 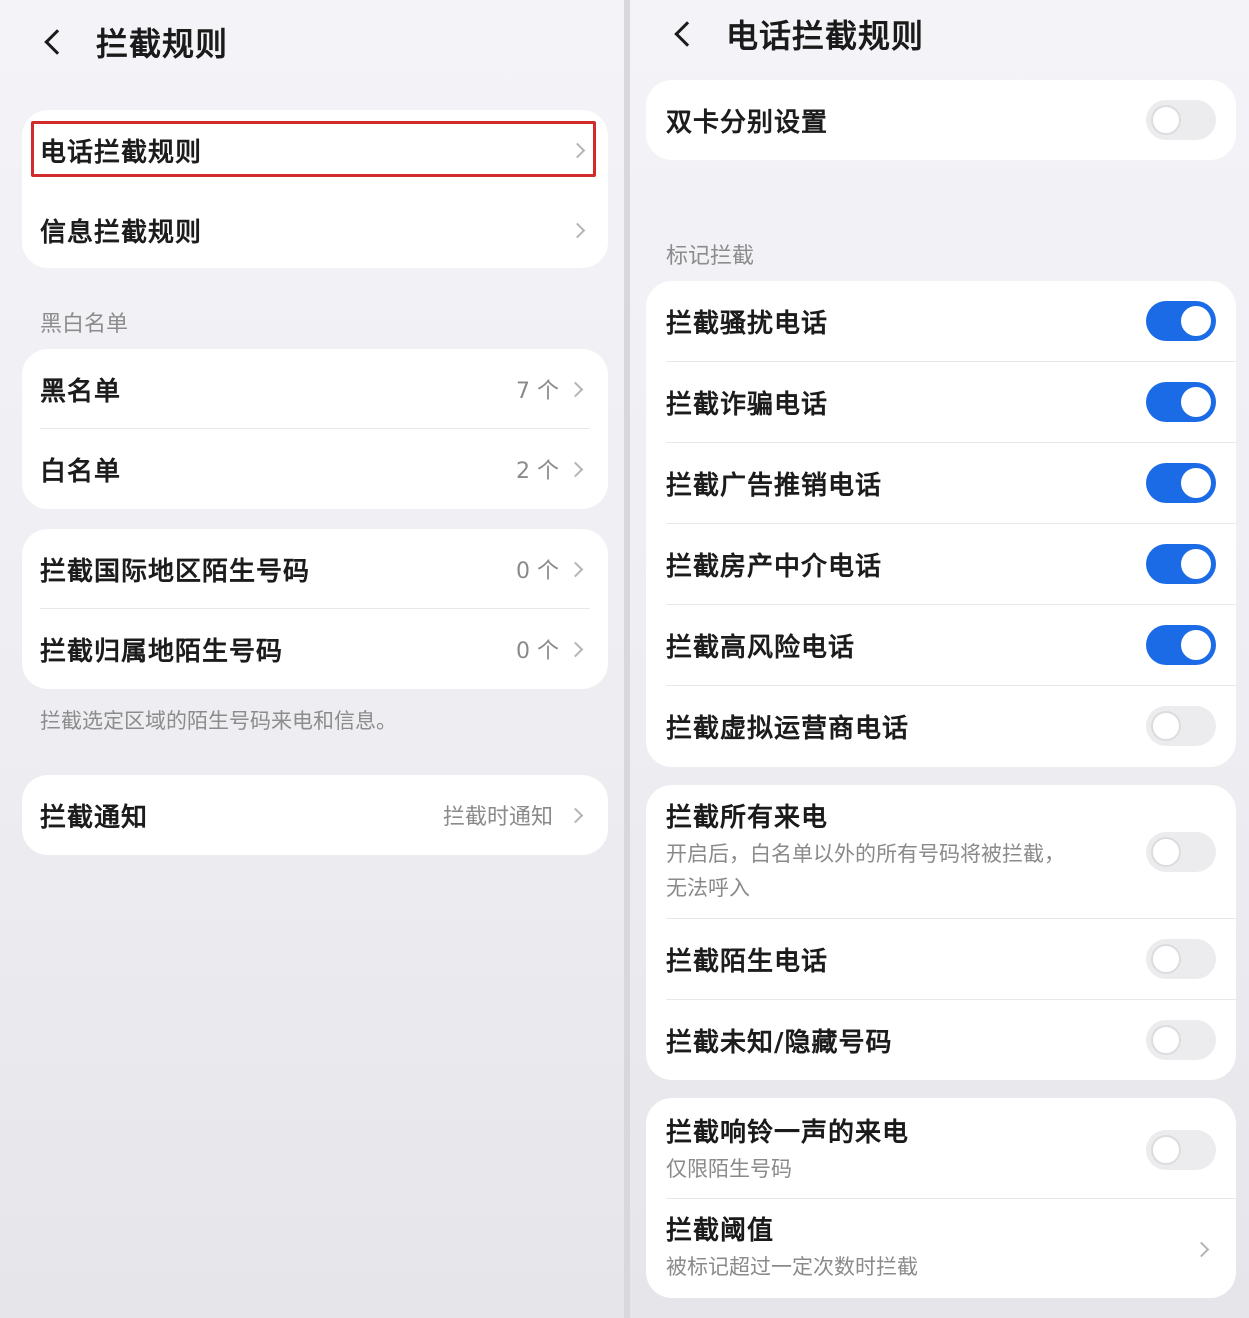 What do you see at coordinates (162, 651) in the screenshot?
I see `local-strangers-label: 拦截归属地陌生号码` at bounding box center [162, 651].